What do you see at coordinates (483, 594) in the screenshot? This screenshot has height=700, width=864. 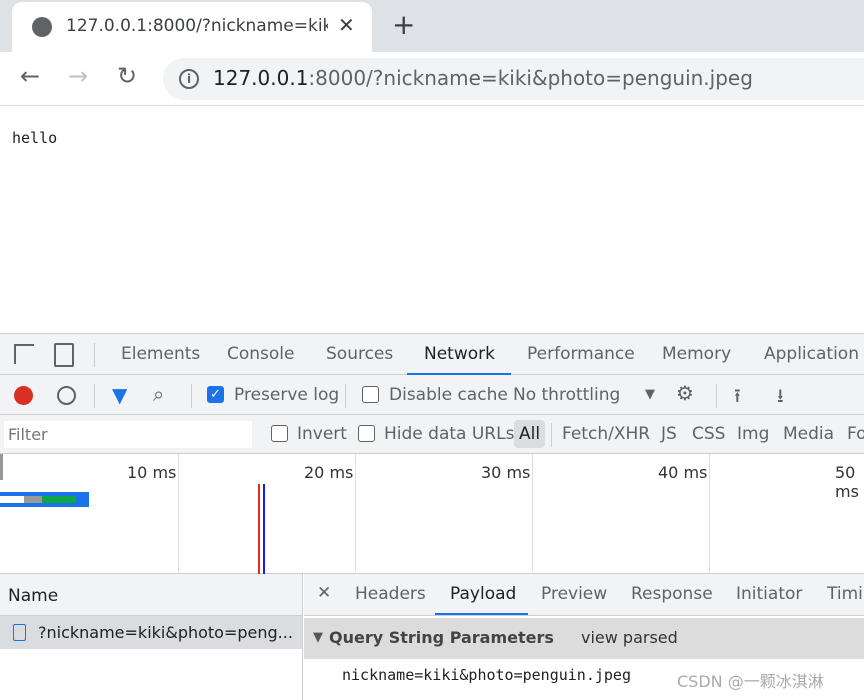 I see `tab-payload: Payload` at bounding box center [483, 594].